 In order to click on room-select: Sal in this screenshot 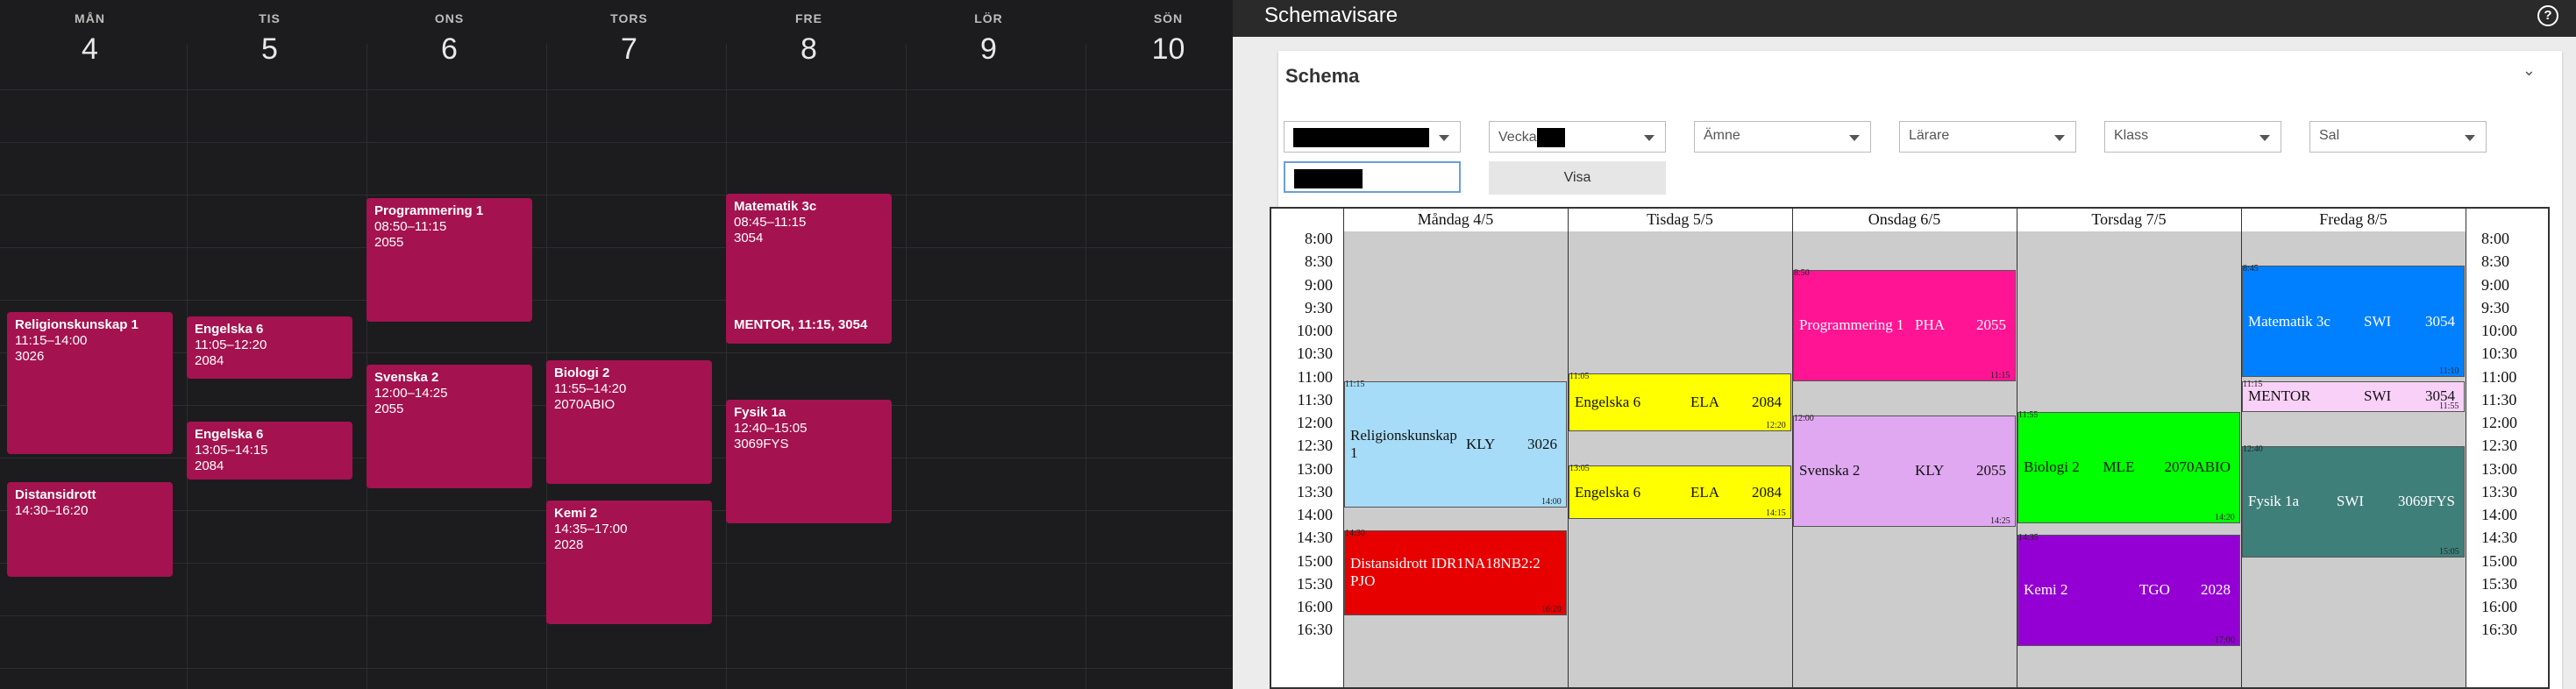, I will do `click(2398, 137)`.